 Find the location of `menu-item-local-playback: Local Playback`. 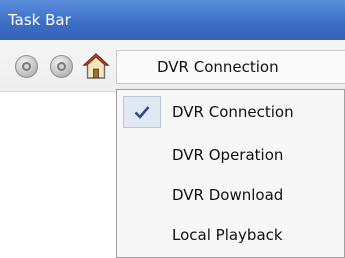

menu-item-local-playback: Local Playback is located at coordinates (234, 235).